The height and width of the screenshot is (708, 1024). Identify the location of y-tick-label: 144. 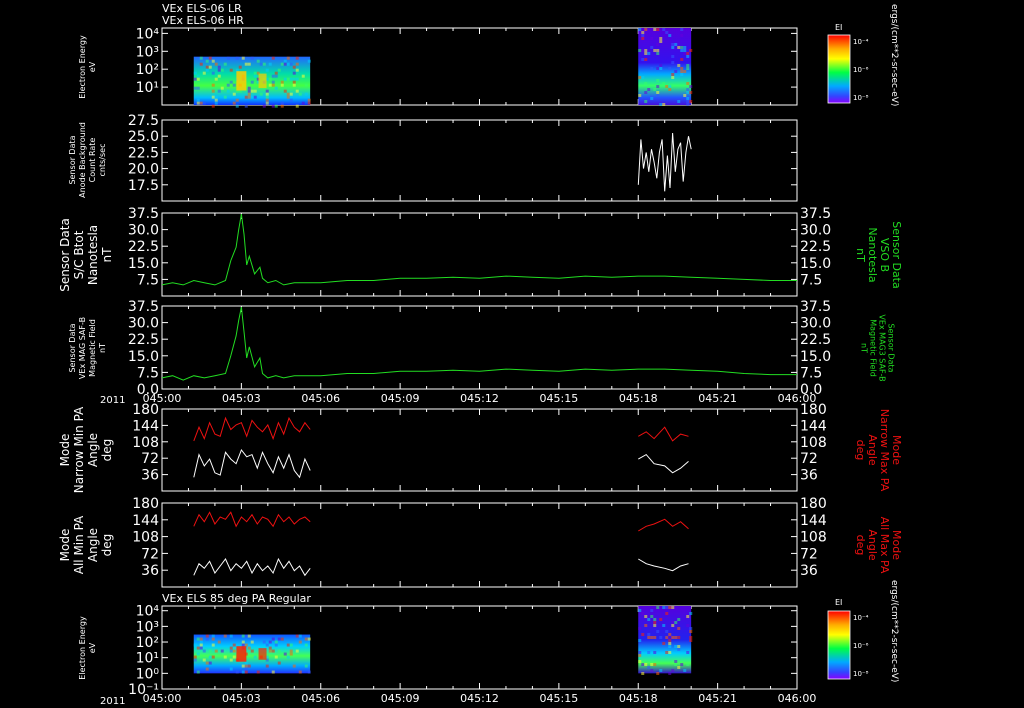
(145, 521).